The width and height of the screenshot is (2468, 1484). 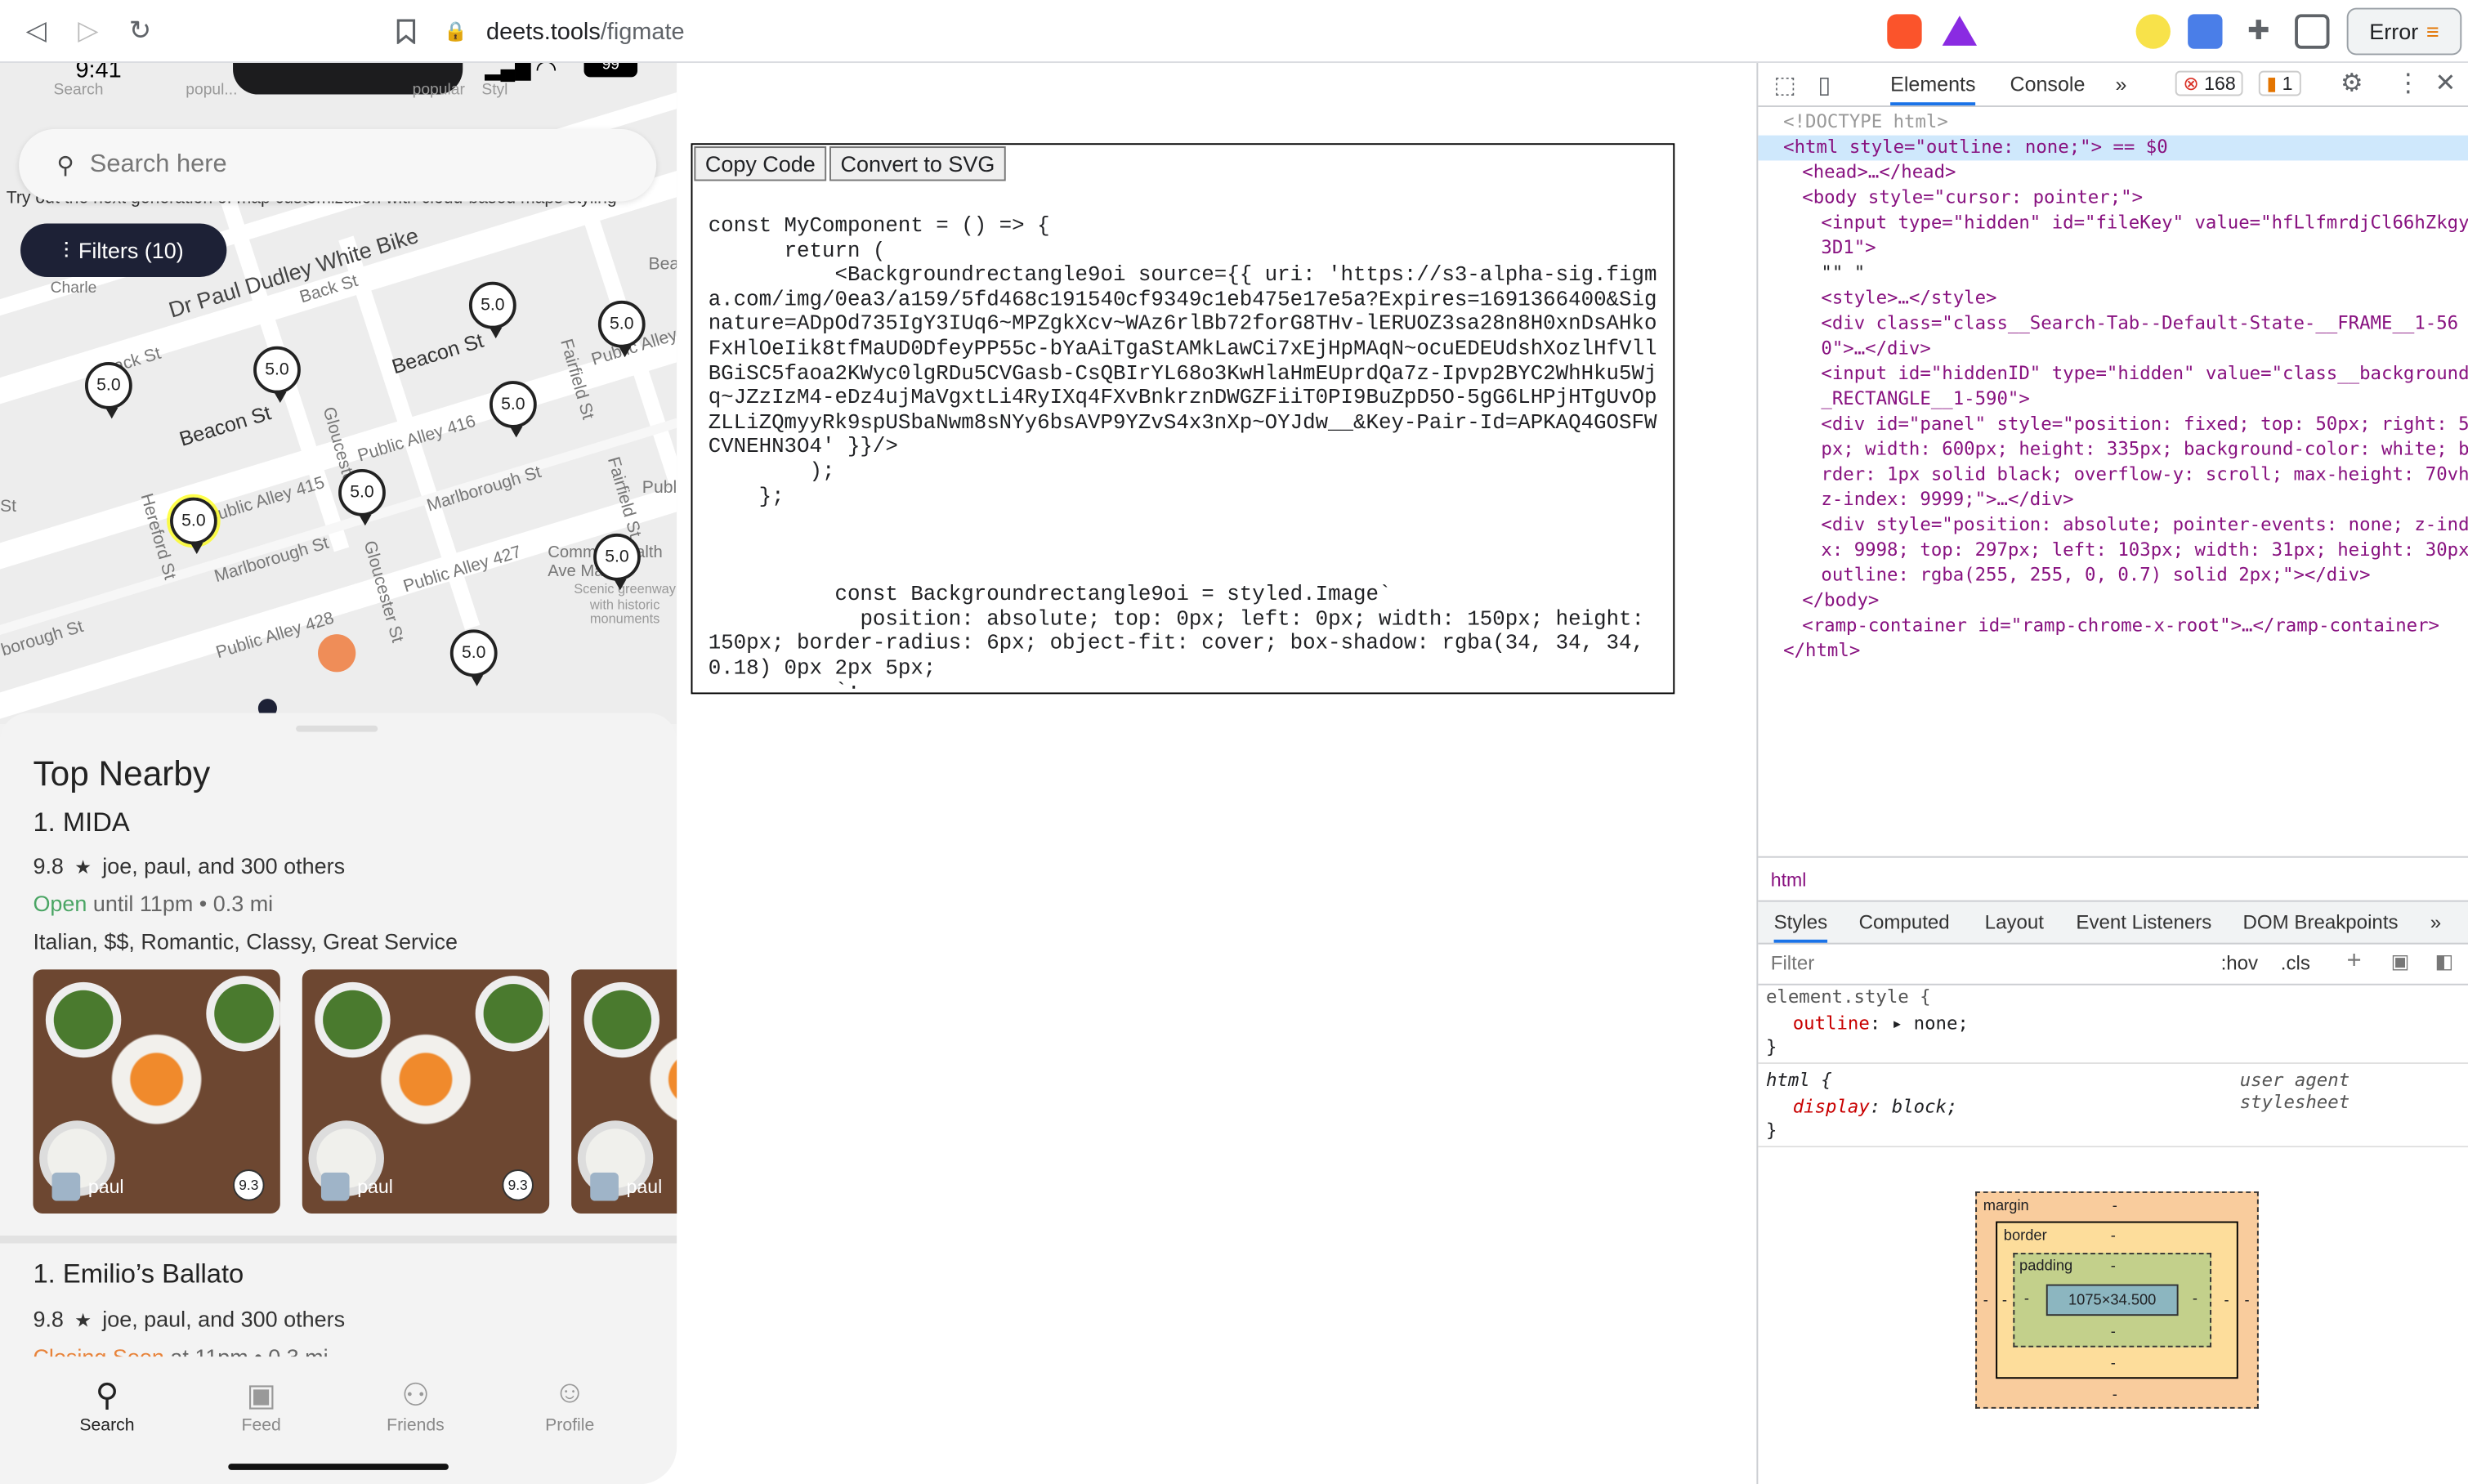 What do you see at coordinates (183, 903) in the screenshot?
I see `place-hours: until 11pm • 0.3 mi` at bounding box center [183, 903].